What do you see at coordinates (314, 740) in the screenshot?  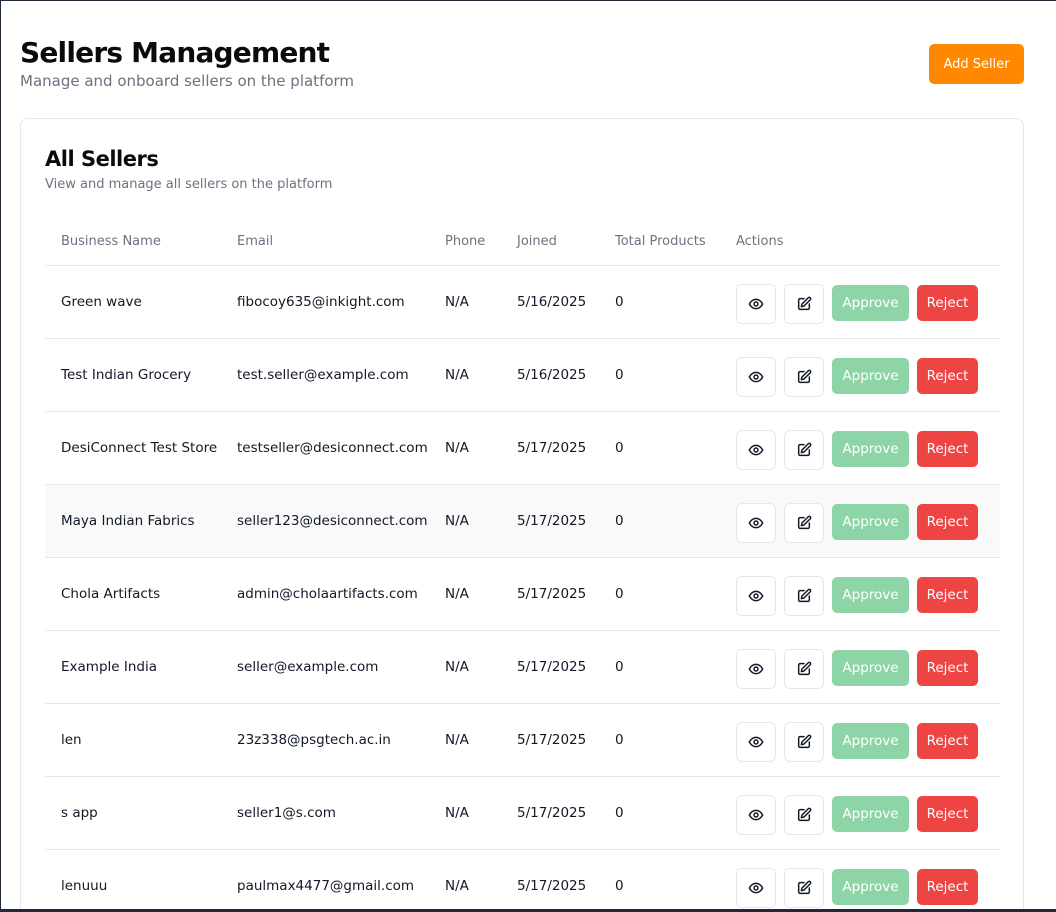 I see `email-cell: 23z338@psgtech.ac.in` at bounding box center [314, 740].